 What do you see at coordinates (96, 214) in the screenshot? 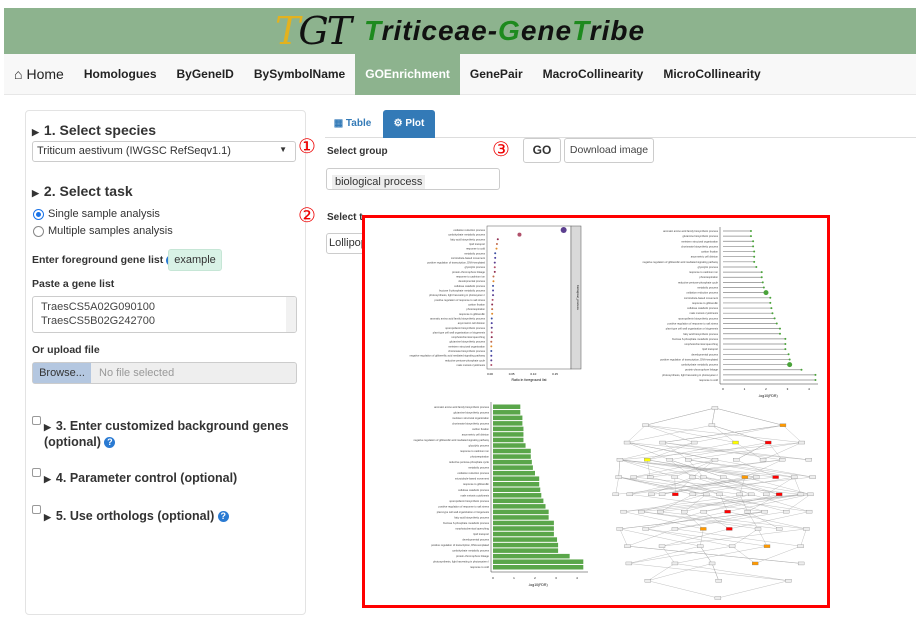
I see `radio-single-sample: Single sample analysis` at bounding box center [96, 214].